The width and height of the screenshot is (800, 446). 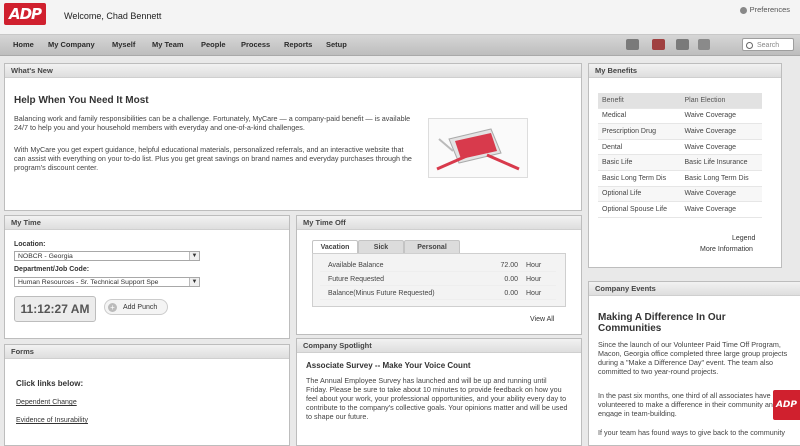 I want to click on adp-corner-logo: ADP, so click(x=786, y=405).